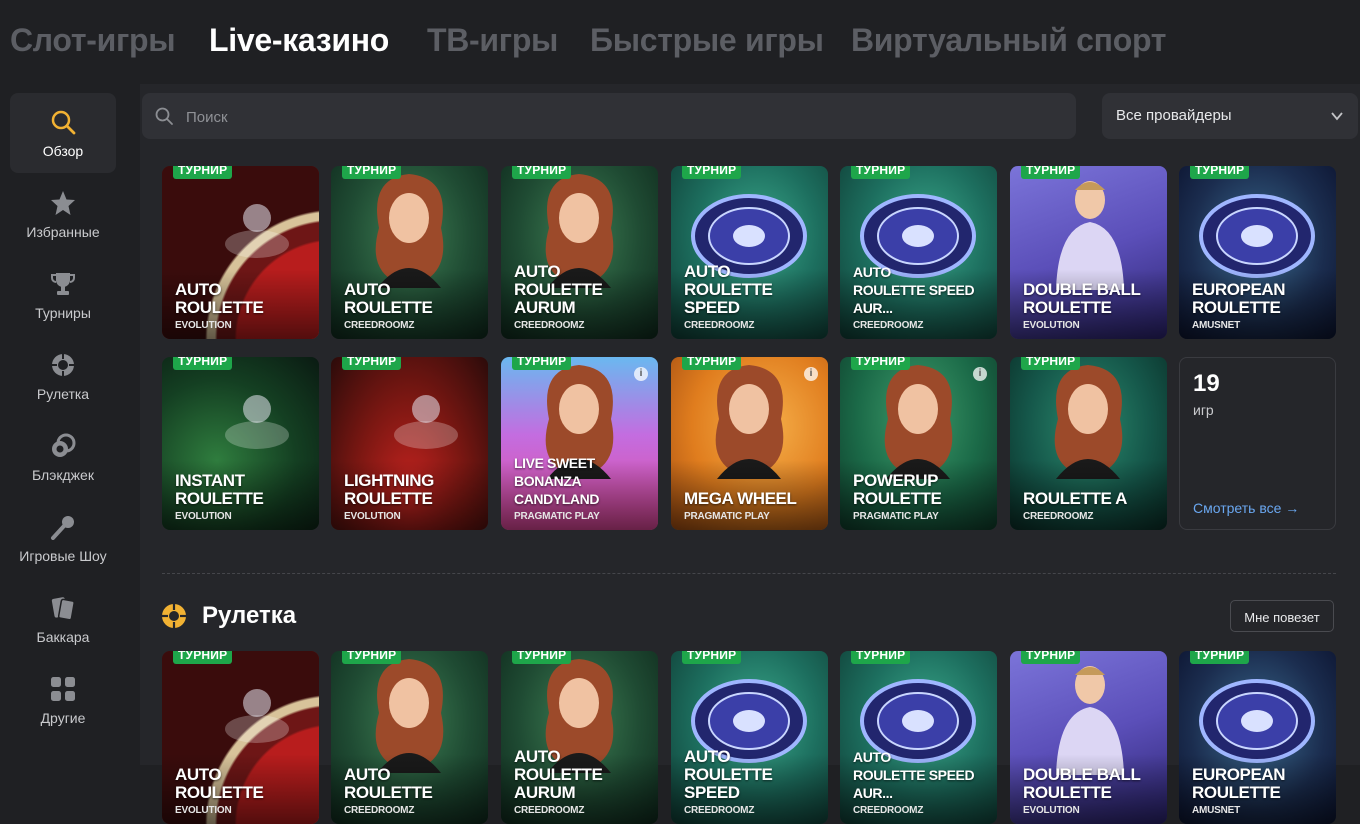 This screenshot has width=1360, height=824. What do you see at coordinates (897, 489) in the screenshot?
I see `game-title: PowerUp Roulette` at bounding box center [897, 489].